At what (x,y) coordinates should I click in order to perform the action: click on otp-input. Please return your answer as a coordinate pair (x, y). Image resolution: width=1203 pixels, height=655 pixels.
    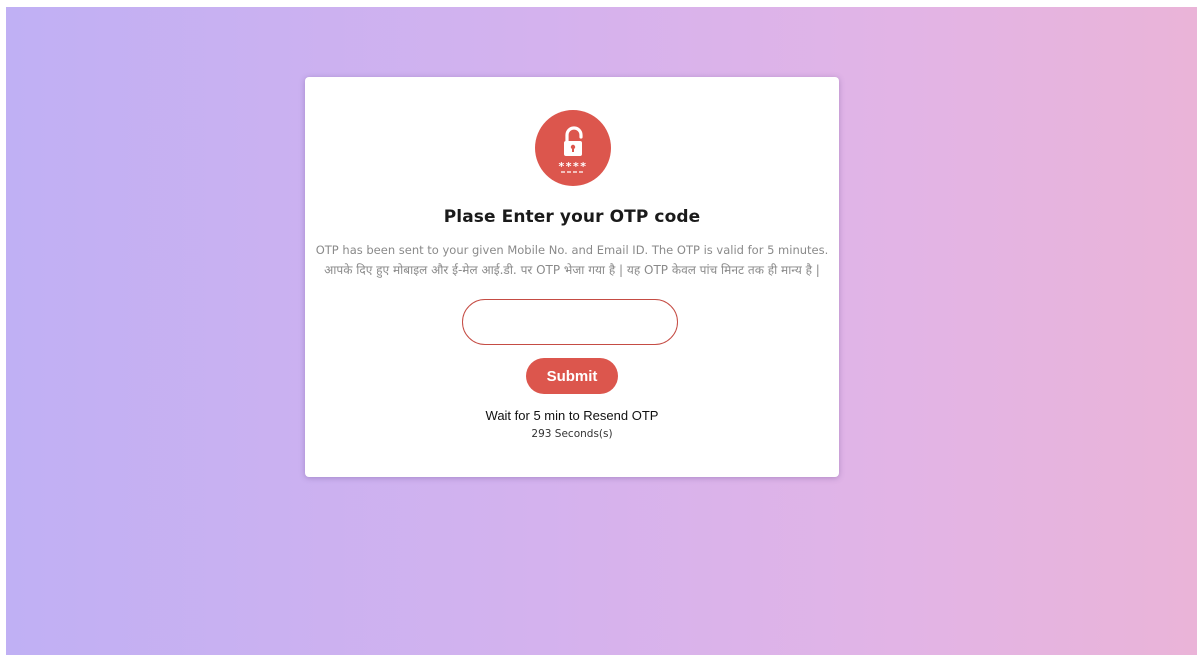
    Looking at the image, I should click on (570, 322).